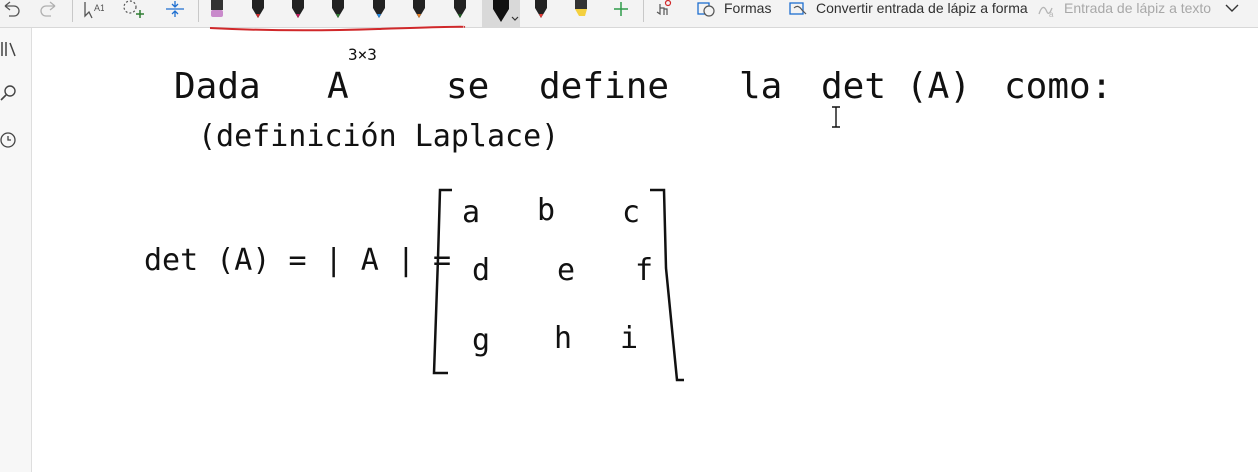 The width and height of the screenshot is (1258, 472). What do you see at coordinates (217, 86) in the screenshot?
I see `word-dada: Dada` at bounding box center [217, 86].